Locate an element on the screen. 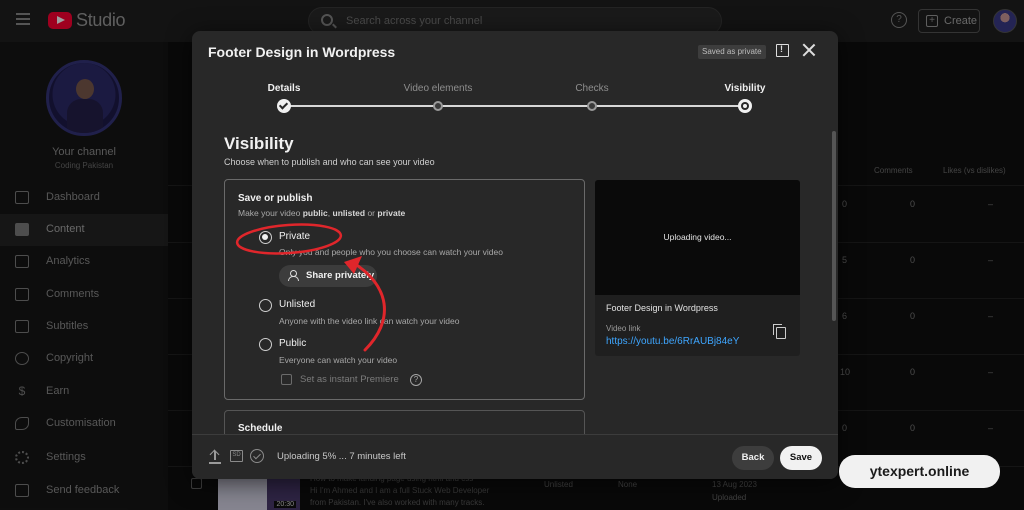 Image resolution: width=1024 pixels, height=510 pixels. upload-progress-status: Uploading 5% ... 7 minutes left is located at coordinates (341, 456).